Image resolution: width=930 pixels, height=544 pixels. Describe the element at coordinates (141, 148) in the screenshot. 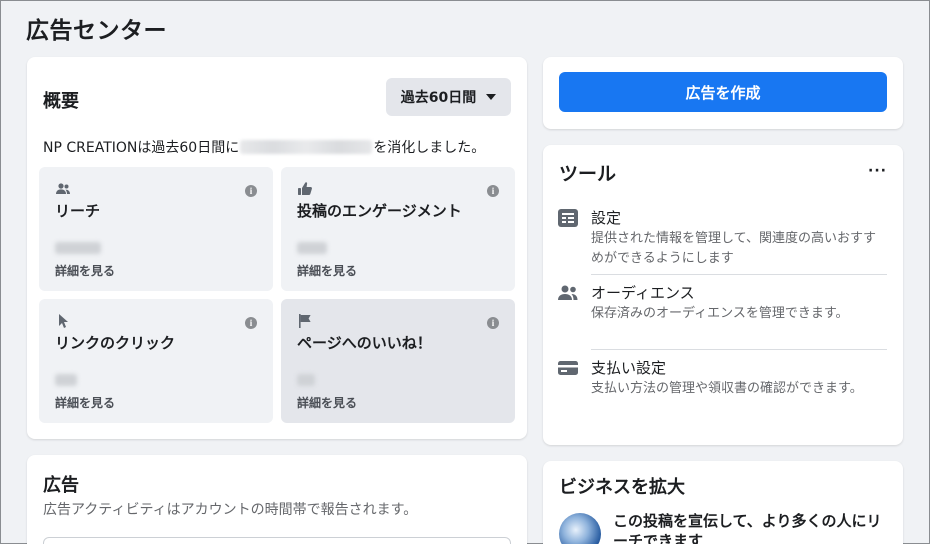

I see `spend-prefix: NP CREATIONは過去60日間に` at that location.